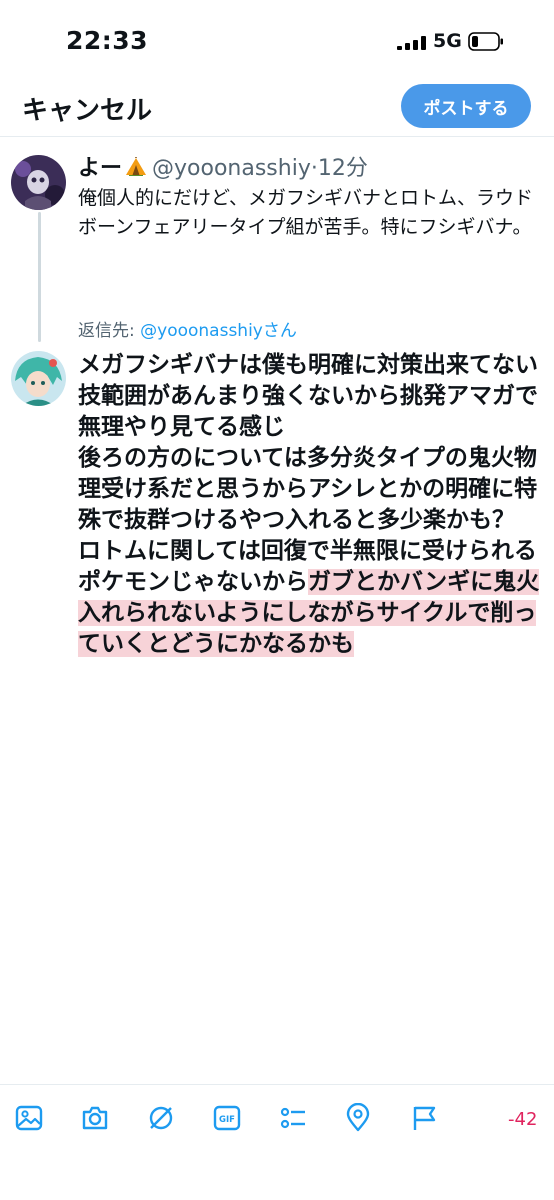 This screenshot has height=1200, width=554. What do you see at coordinates (161, 1118) in the screenshot?
I see `alt-text-icon` at bounding box center [161, 1118].